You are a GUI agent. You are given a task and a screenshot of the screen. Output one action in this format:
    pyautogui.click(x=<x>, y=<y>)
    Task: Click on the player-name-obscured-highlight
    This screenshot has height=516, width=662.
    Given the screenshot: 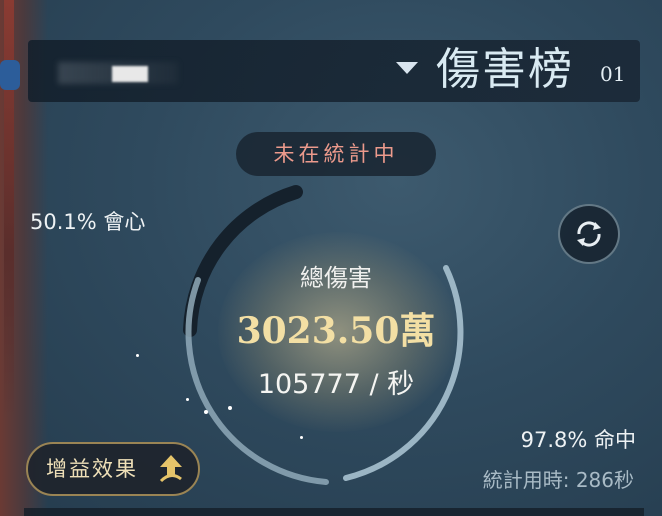 What is the action you would take?
    pyautogui.click(x=130, y=74)
    